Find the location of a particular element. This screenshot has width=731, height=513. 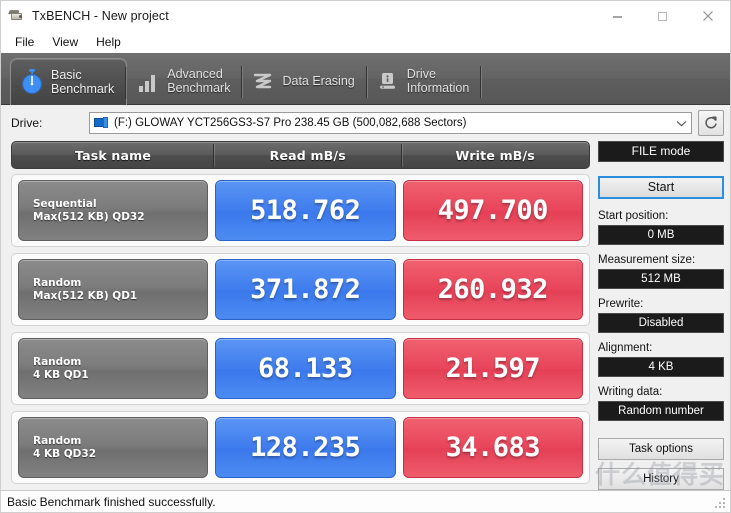

task-button-random-max-qd1: Random Max(512 KB) QD1 is located at coordinates (113, 289).